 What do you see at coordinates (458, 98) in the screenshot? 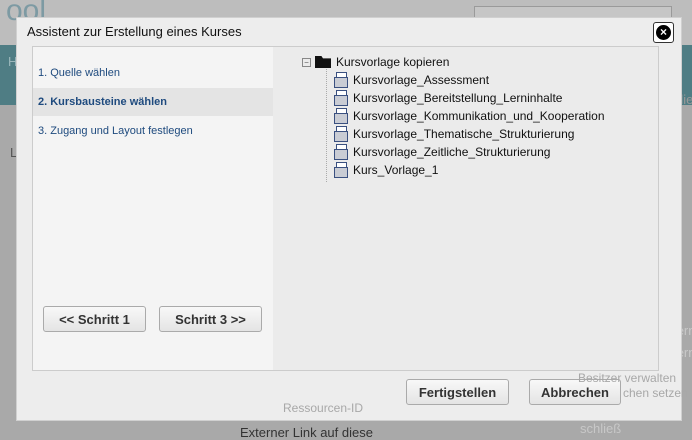
I see `tree-item-label: Kursvorlage_Bereitstellung_Lerninhalte` at bounding box center [458, 98].